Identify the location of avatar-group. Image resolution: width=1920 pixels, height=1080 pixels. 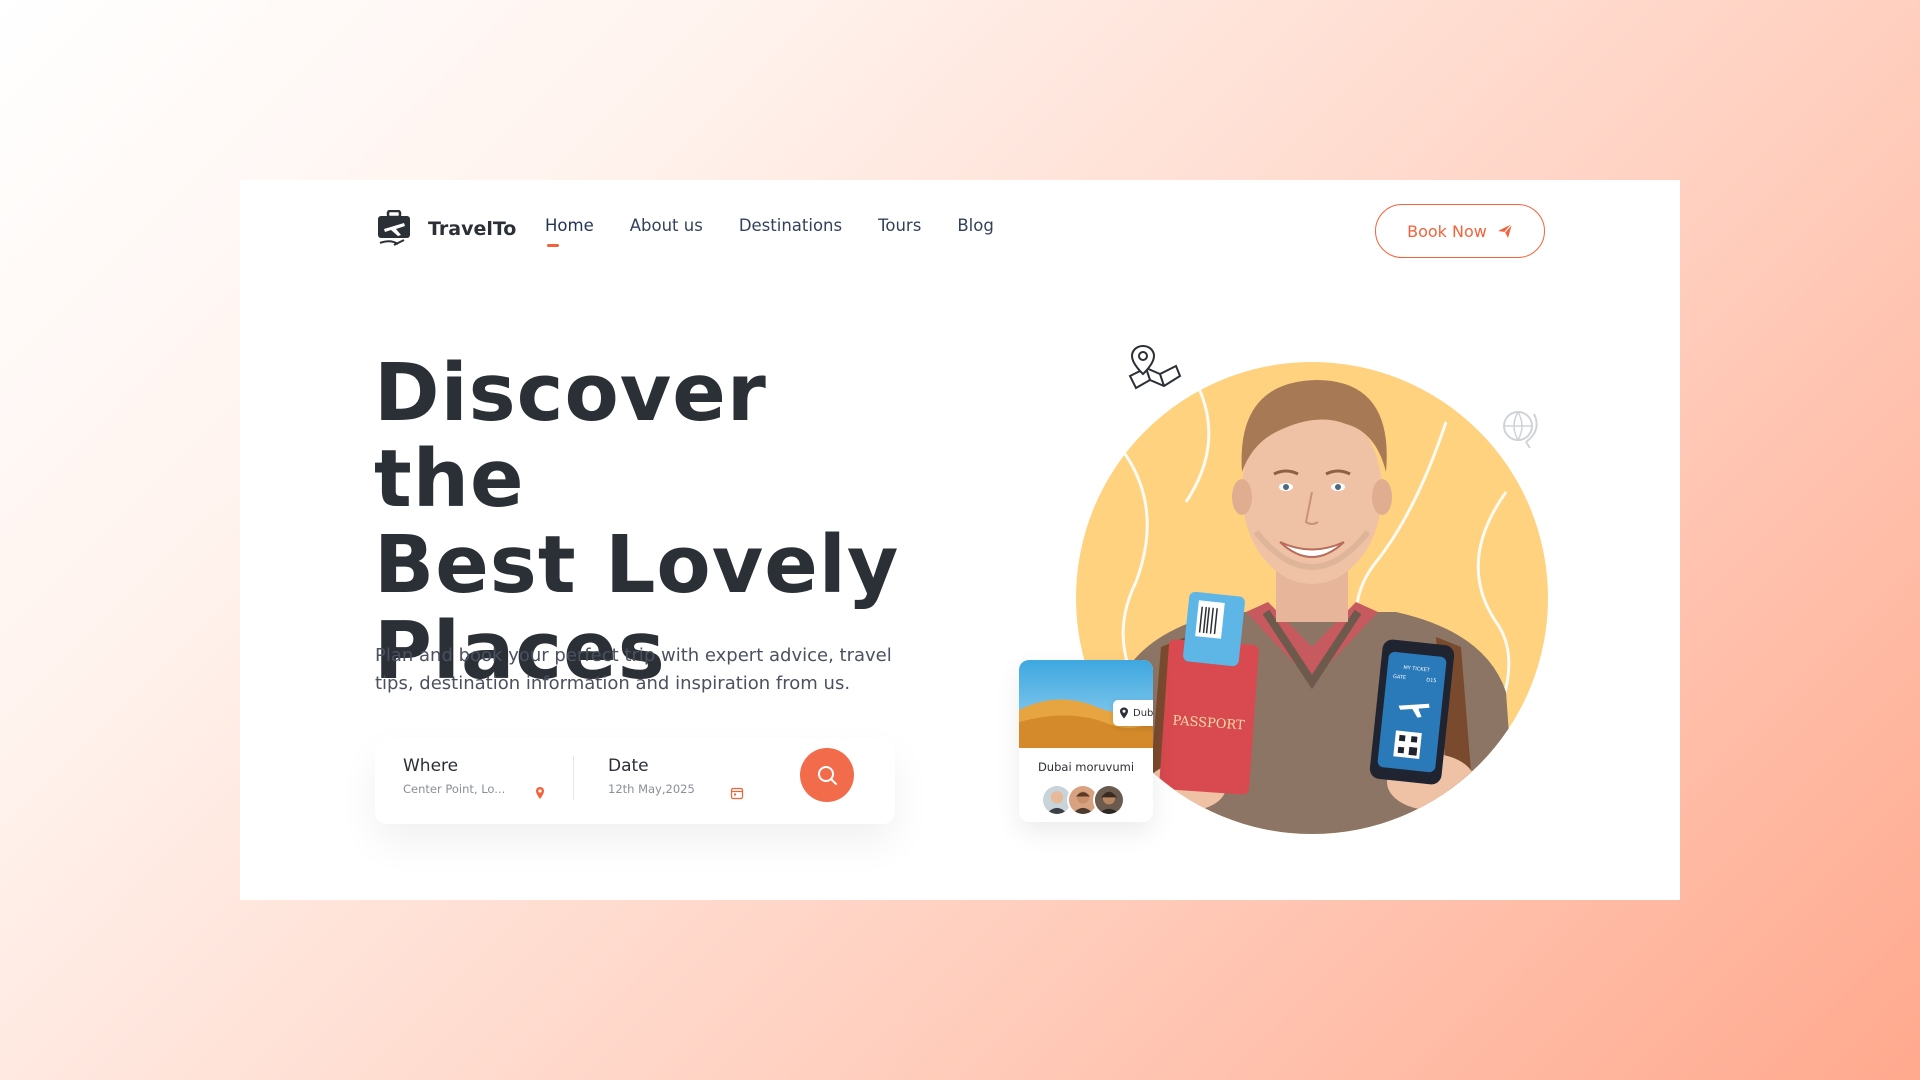
(1083, 800).